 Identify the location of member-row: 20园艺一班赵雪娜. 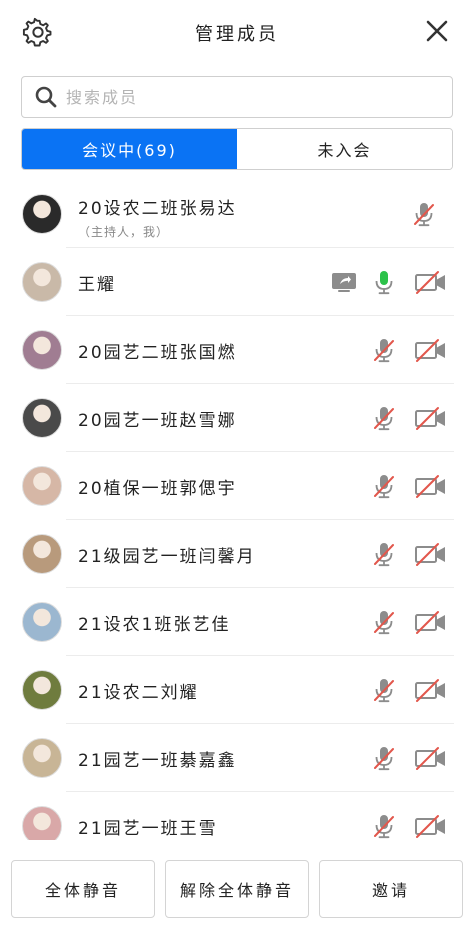
(237, 418).